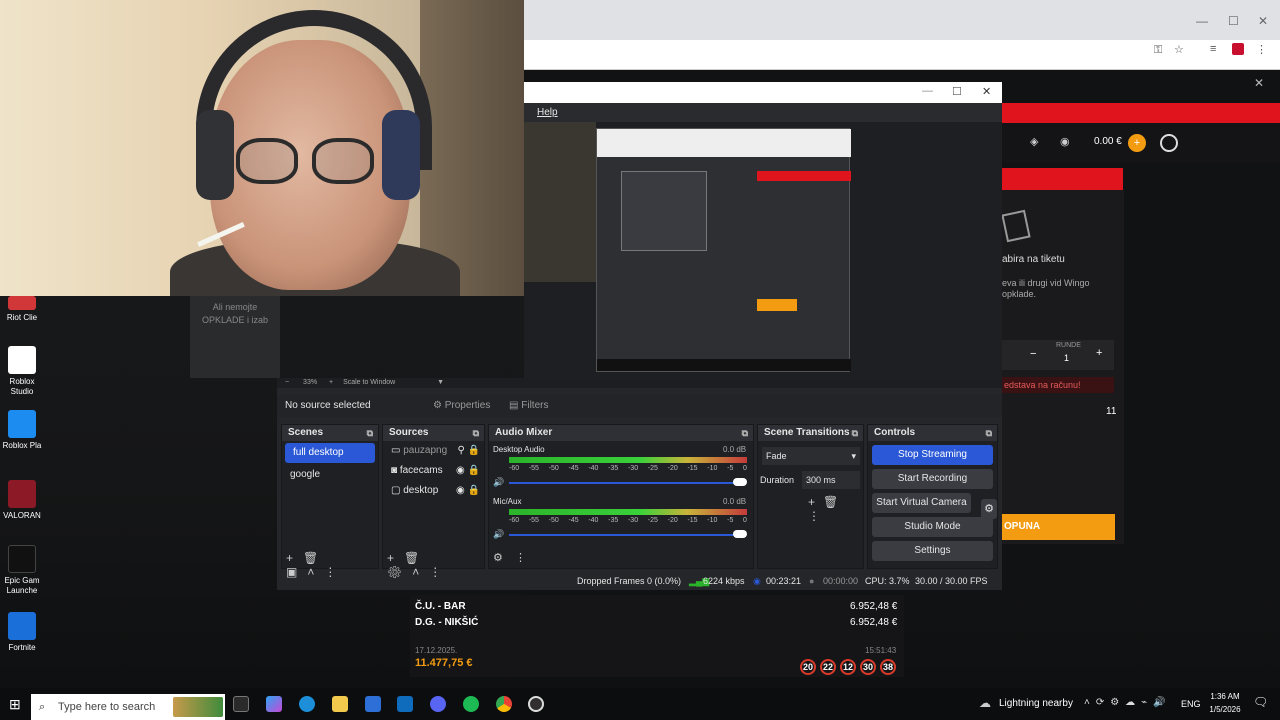 This screenshot has width=1280, height=720. Describe the element at coordinates (1033, 354) in the screenshot. I see `decrement-button: −` at that location.